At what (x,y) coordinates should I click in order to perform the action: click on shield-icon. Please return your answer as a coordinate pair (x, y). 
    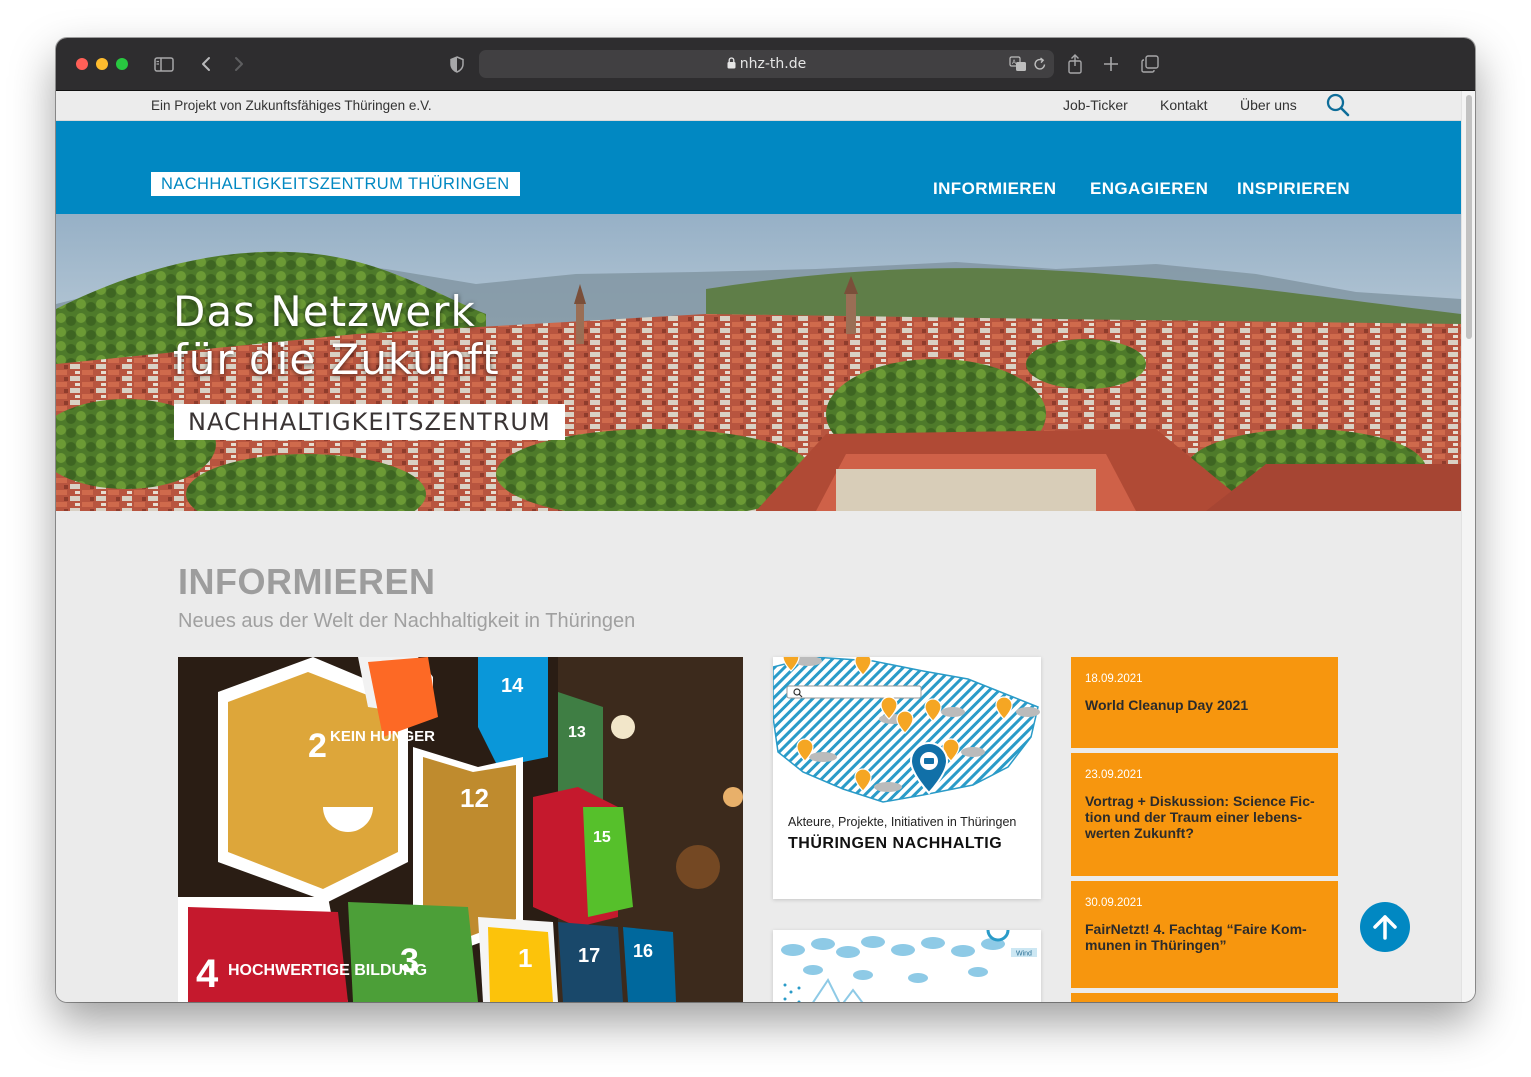
    Looking at the image, I should click on (457, 64).